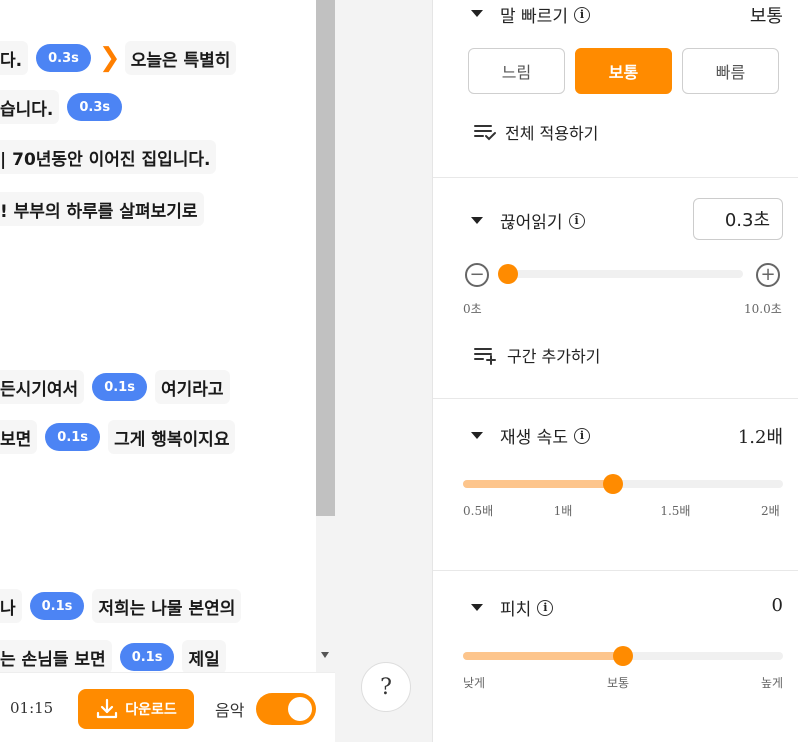 The image size is (798, 742). Describe the element at coordinates (536, 355) in the screenshot. I see `add-section-button: 구간 추가하기` at that location.